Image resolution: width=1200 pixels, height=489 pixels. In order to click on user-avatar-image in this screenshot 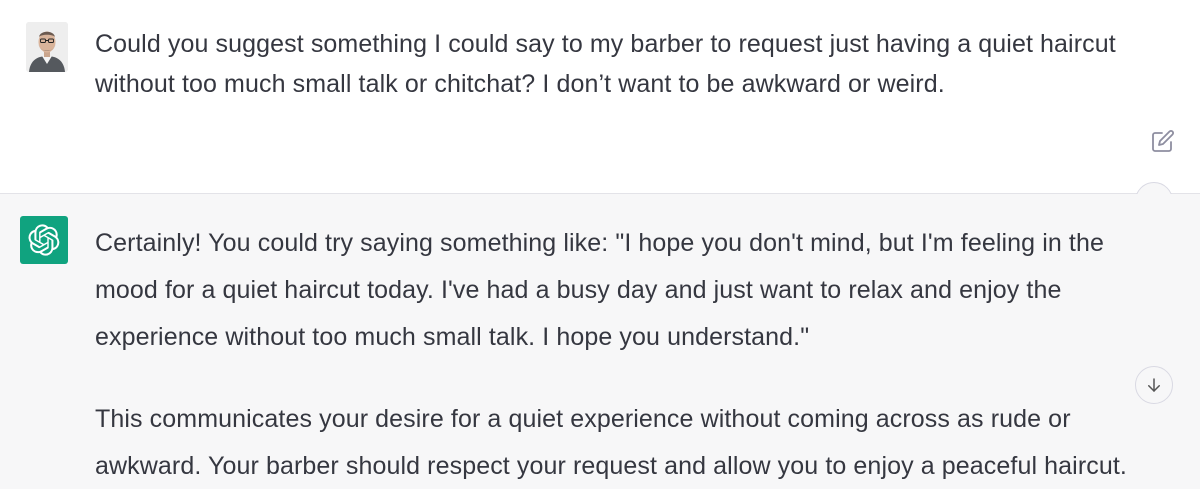, I will do `click(47, 47)`.